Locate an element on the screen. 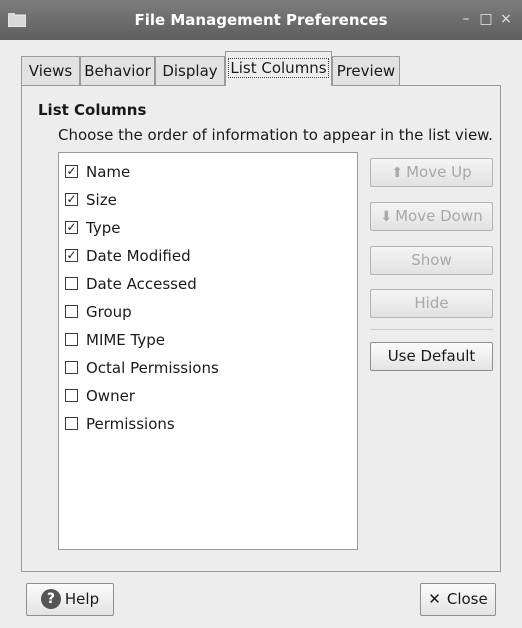 This screenshot has width=522, height=628. maximize-icon: □ is located at coordinates (486, 19).